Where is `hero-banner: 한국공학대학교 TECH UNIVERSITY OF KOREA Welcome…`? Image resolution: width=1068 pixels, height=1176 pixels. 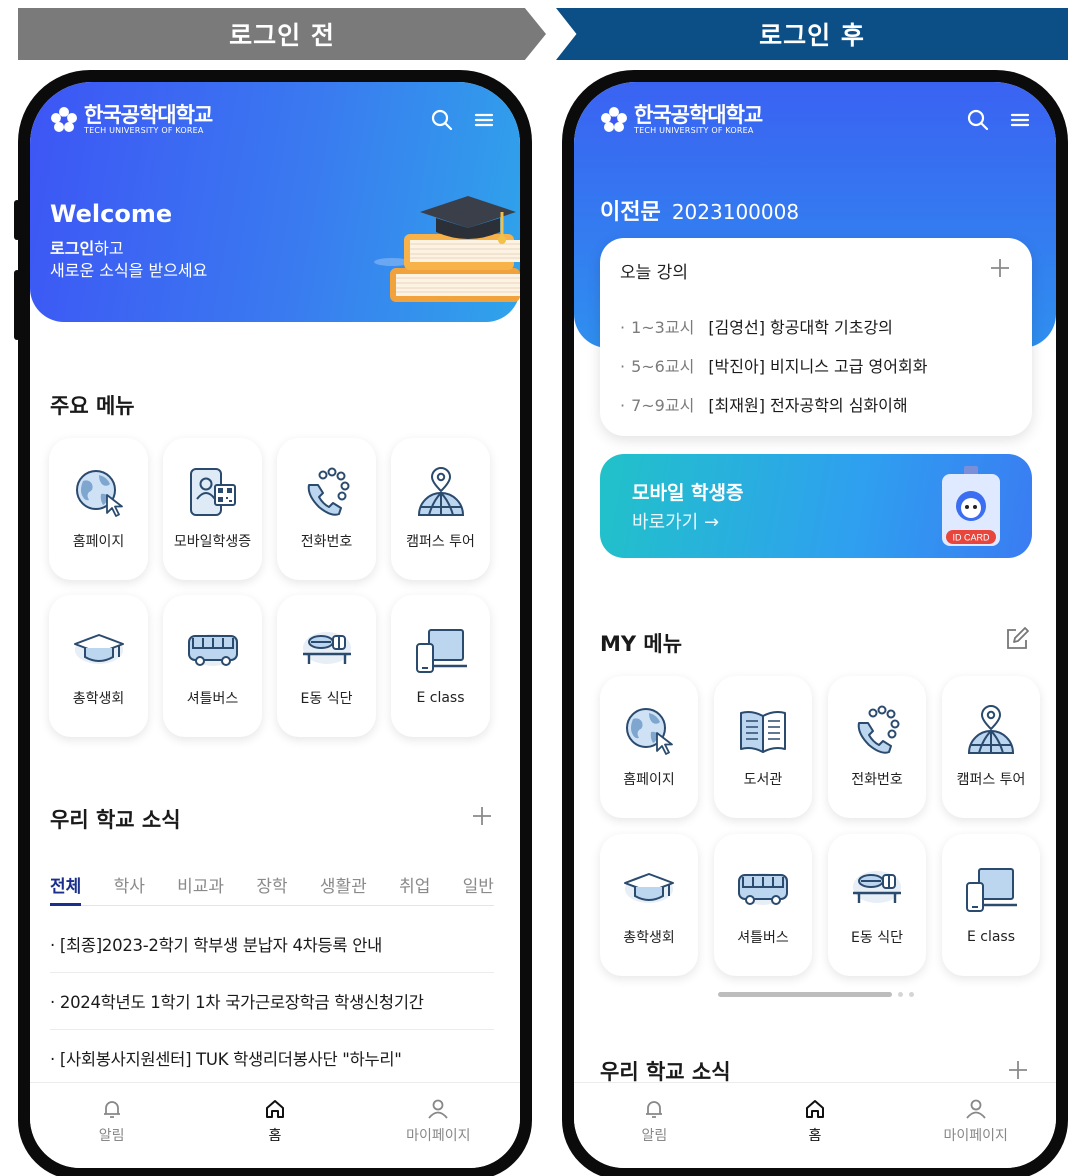
hero-banner: 한국공학대학교 TECH UNIVERSITY OF KOREA Welcome… is located at coordinates (275, 202).